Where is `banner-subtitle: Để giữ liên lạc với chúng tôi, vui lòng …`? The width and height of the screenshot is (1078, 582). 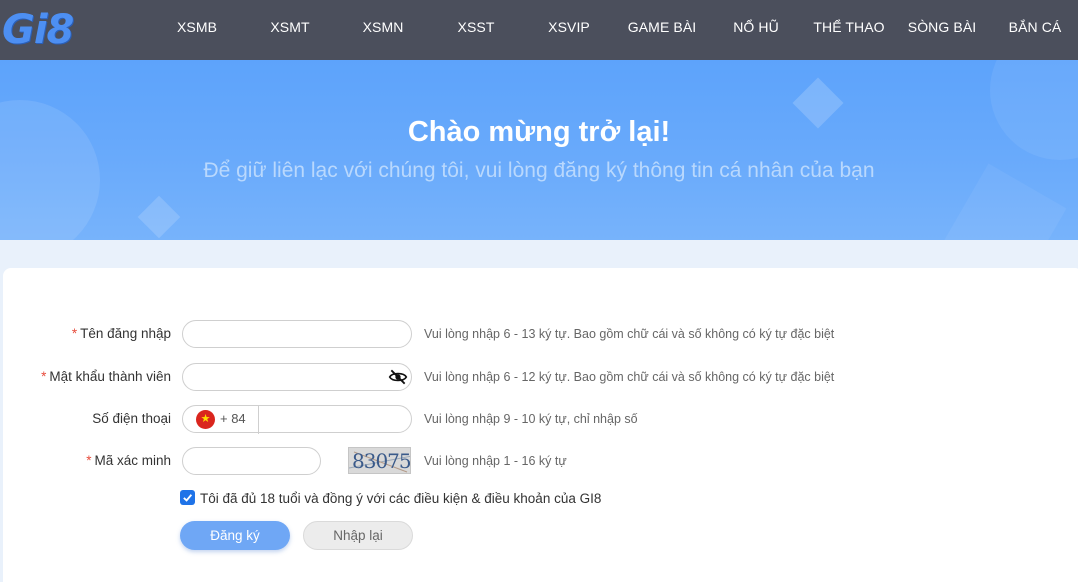
banner-subtitle: Để giữ liên lạc với chúng tôi, vui lòng … is located at coordinates (539, 170).